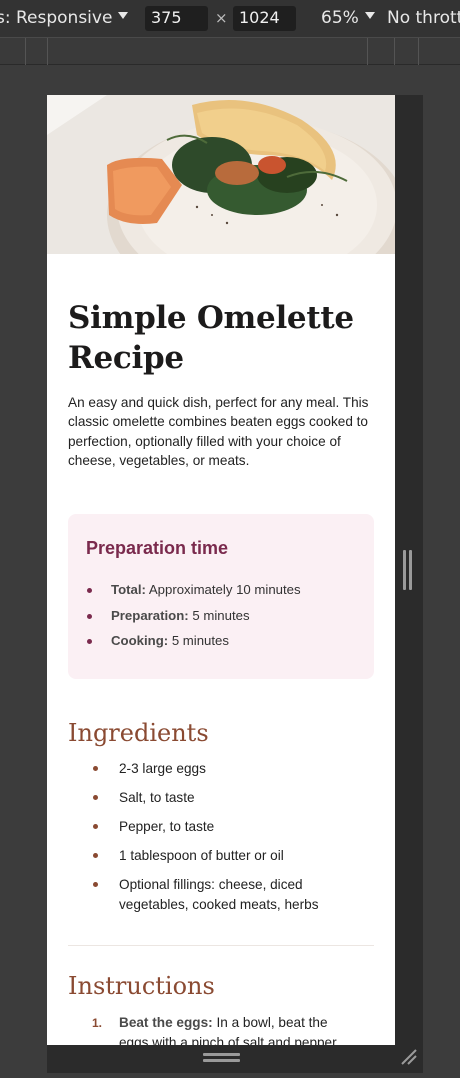 This screenshot has height=1078, width=460. I want to click on omelette-hero-image, so click(221, 174).